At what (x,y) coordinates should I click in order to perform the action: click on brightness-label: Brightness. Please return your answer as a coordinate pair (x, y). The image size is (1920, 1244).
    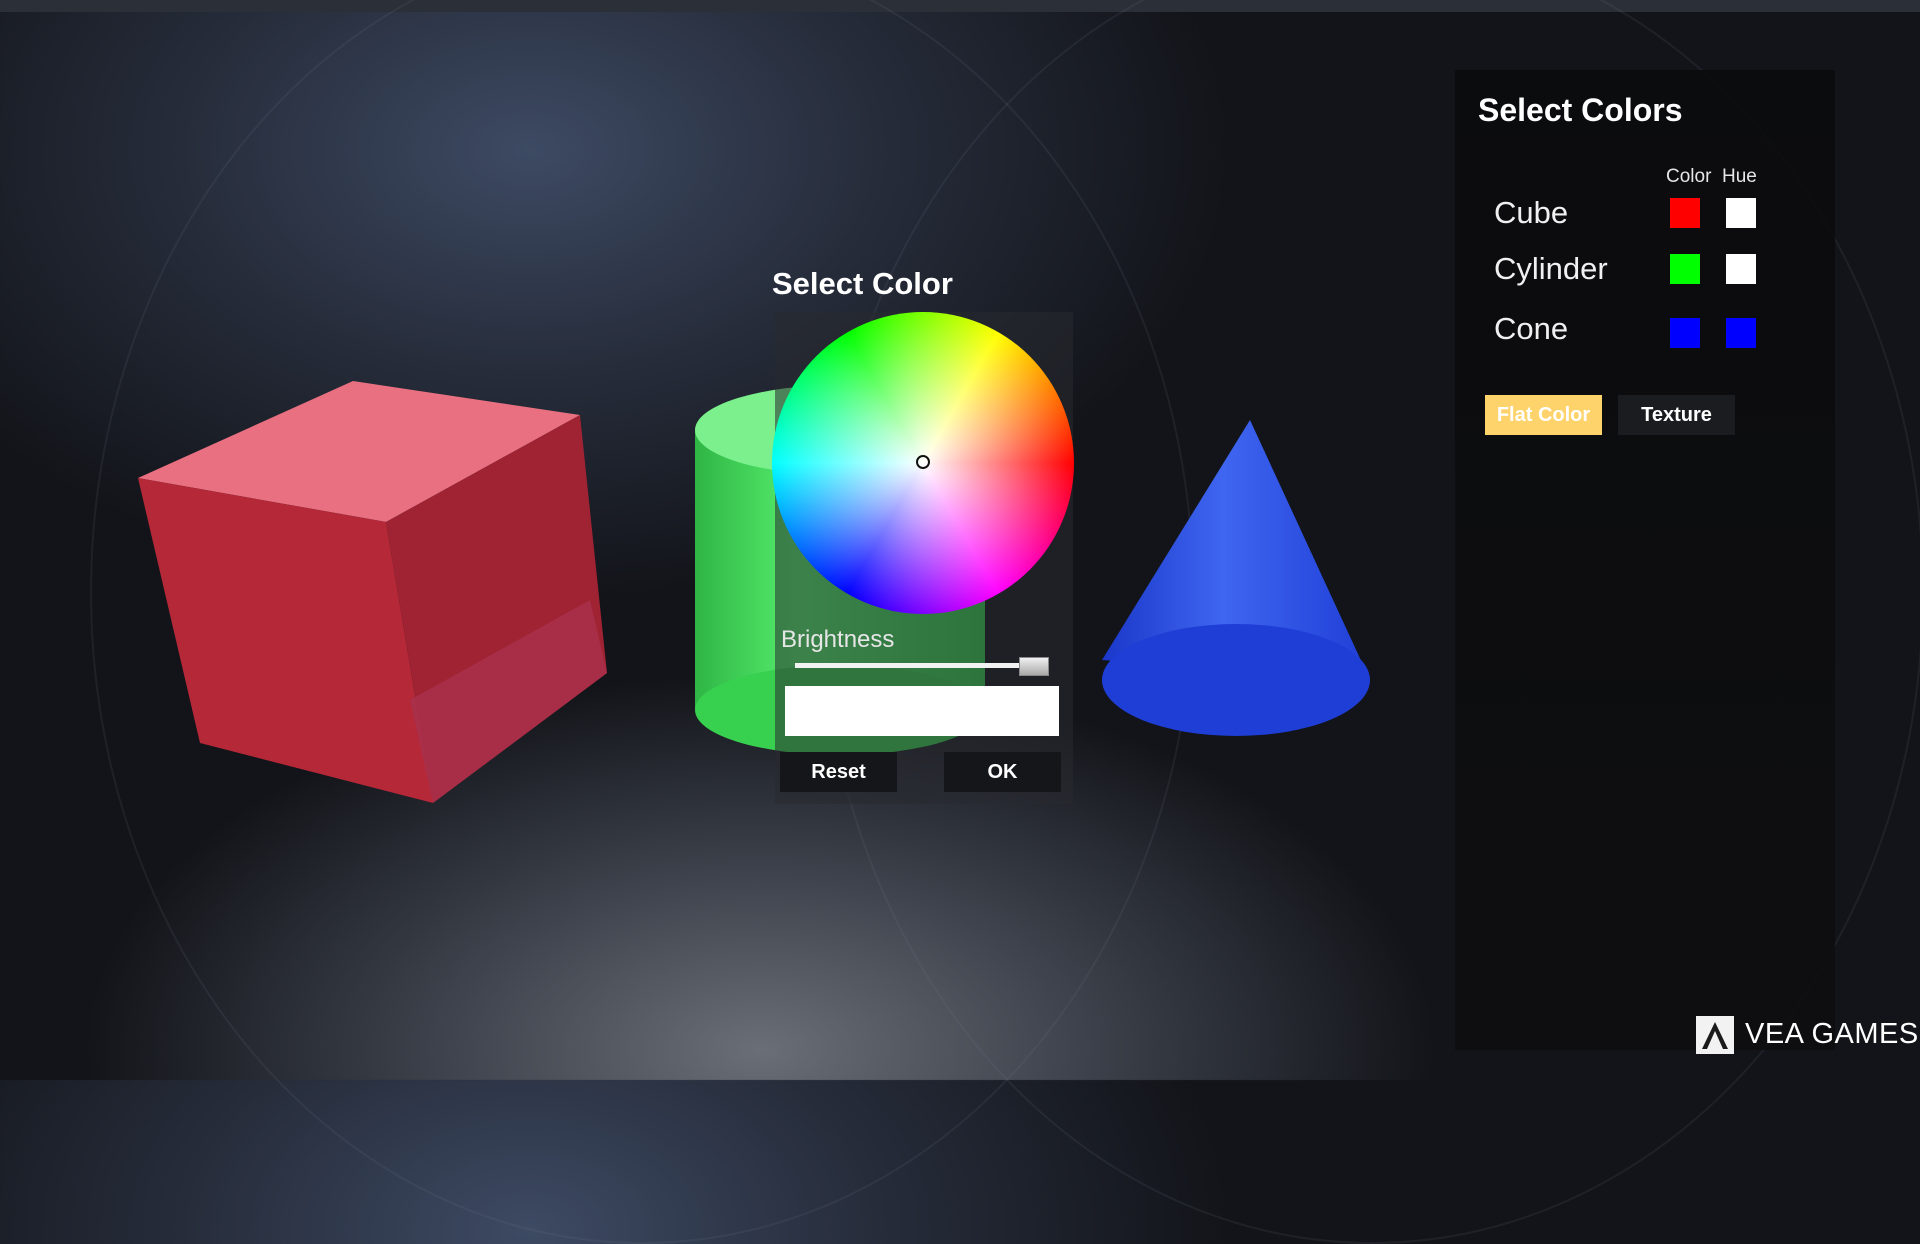
    Looking at the image, I should click on (838, 639).